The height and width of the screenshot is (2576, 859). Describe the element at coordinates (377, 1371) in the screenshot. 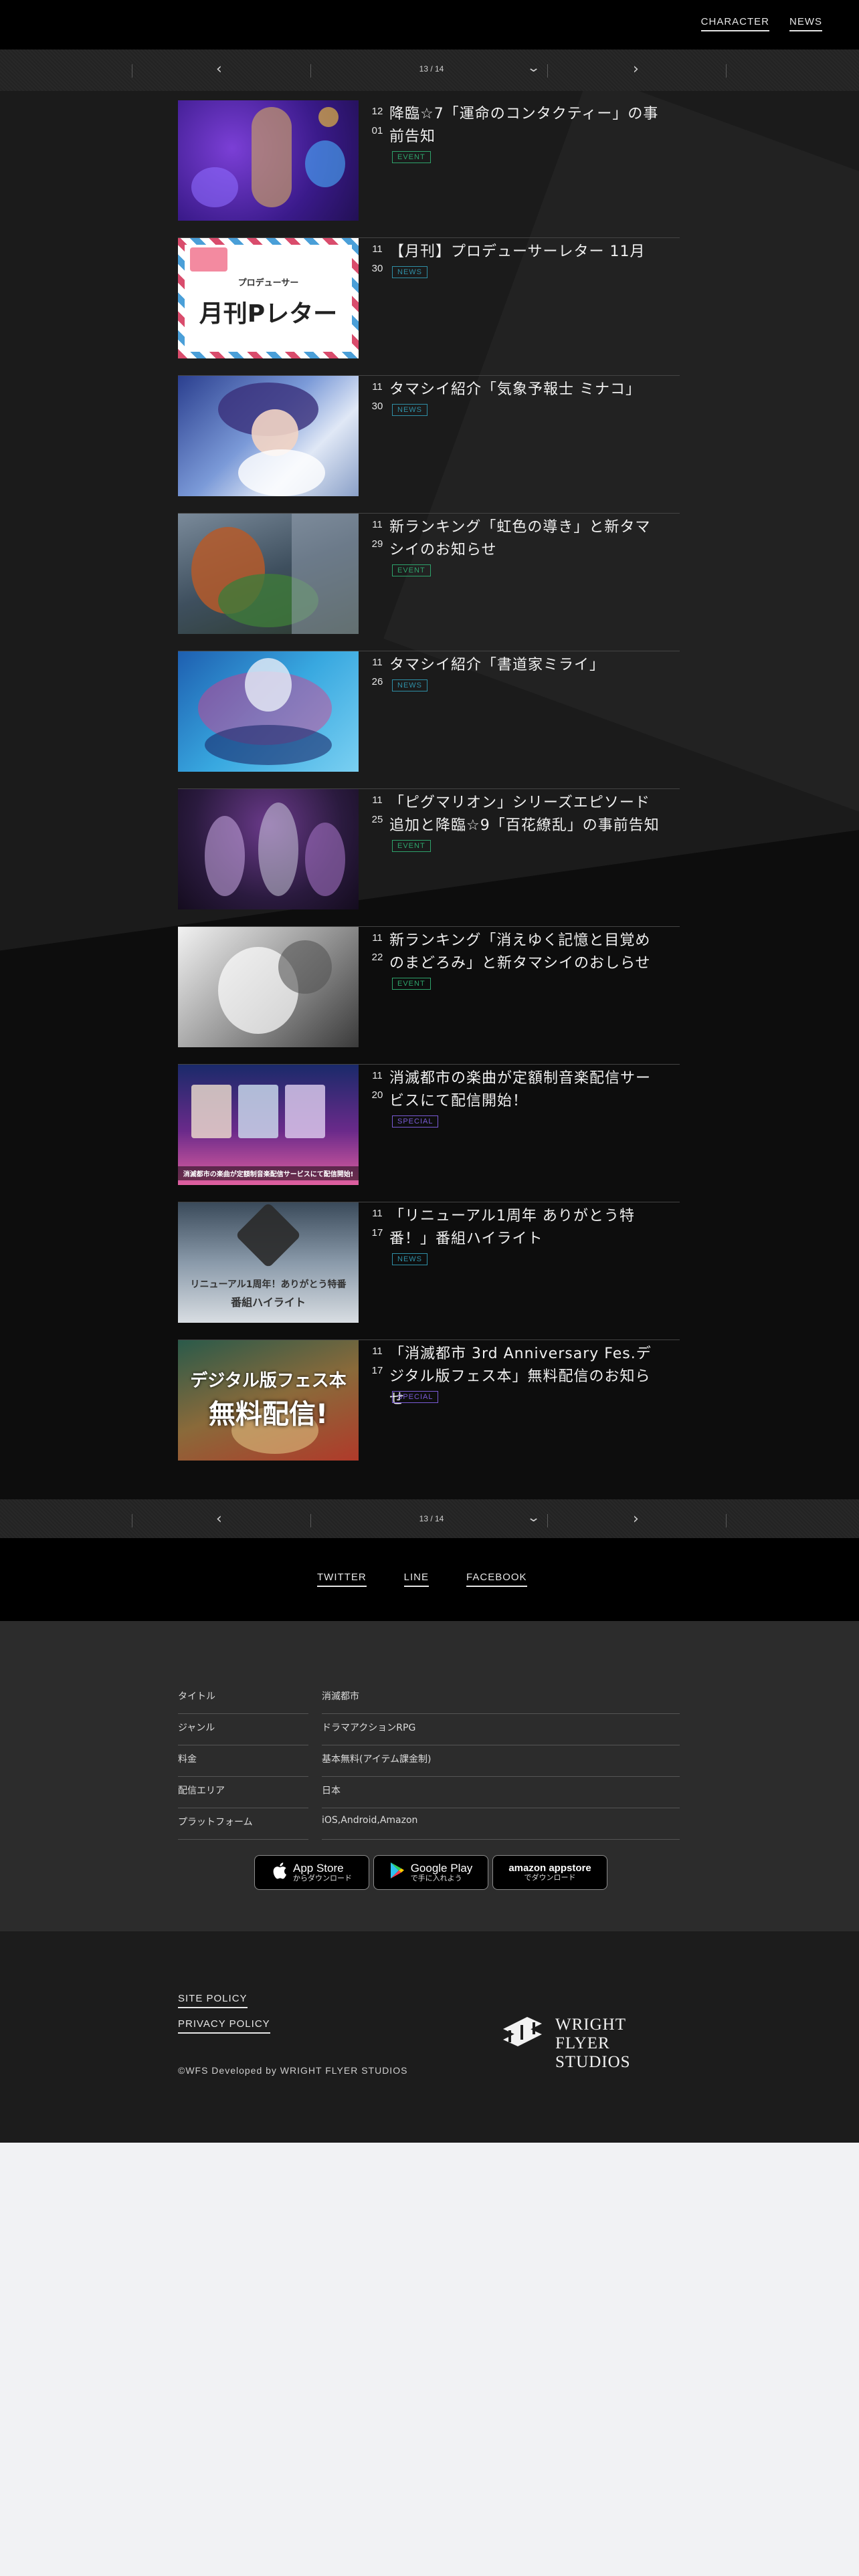

I see `news-day: 17` at that location.